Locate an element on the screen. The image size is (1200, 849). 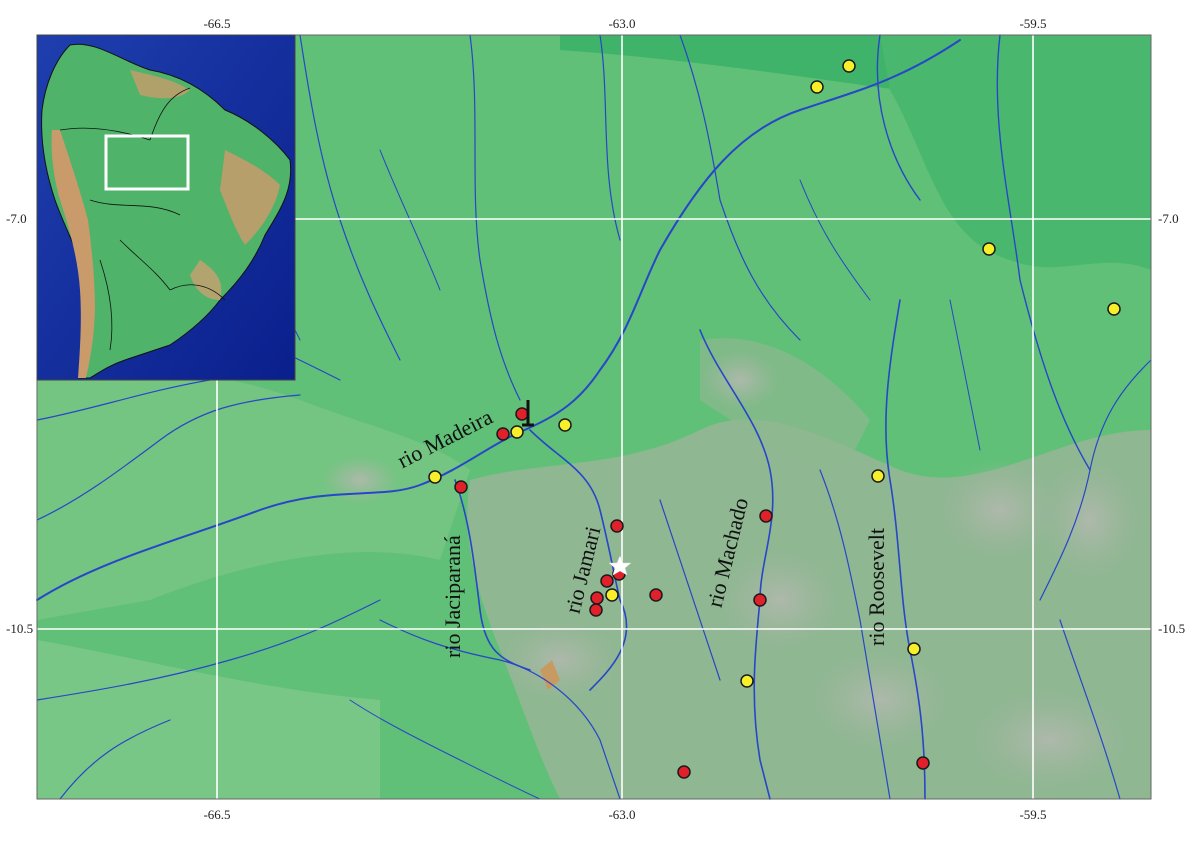
longitude-label-bottom: -63.0 is located at coordinates (622, 814).